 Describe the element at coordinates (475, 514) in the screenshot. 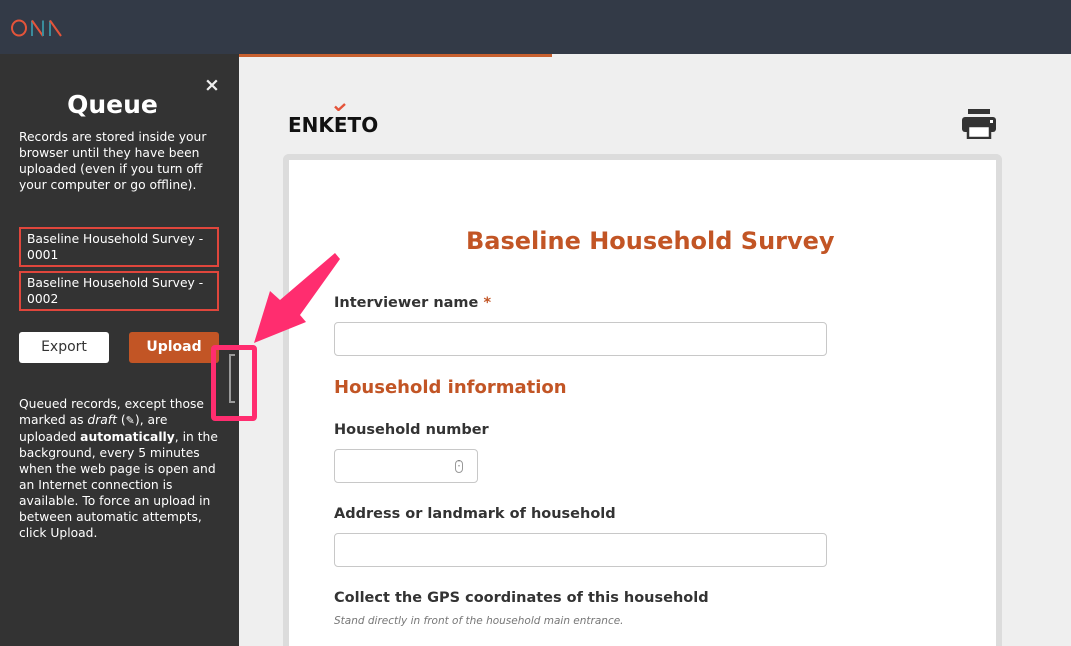

I see `address-label: Address or landmark of household` at that location.